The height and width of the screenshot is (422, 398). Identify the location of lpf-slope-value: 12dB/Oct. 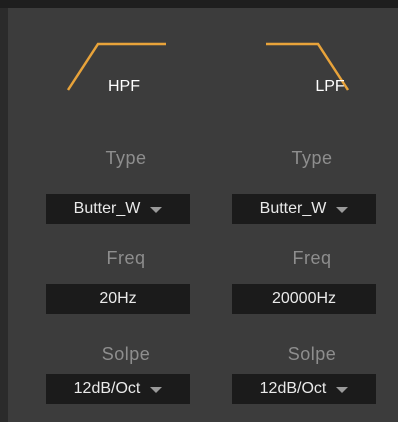
(293, 388).